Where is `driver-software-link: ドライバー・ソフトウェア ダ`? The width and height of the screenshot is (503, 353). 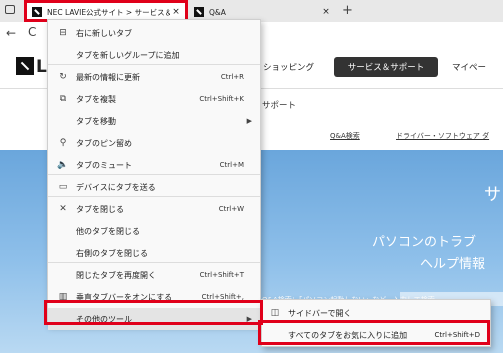 driver-software-link: ドライバー・ソフトウェア ダ is located at coordinates (442, 136).